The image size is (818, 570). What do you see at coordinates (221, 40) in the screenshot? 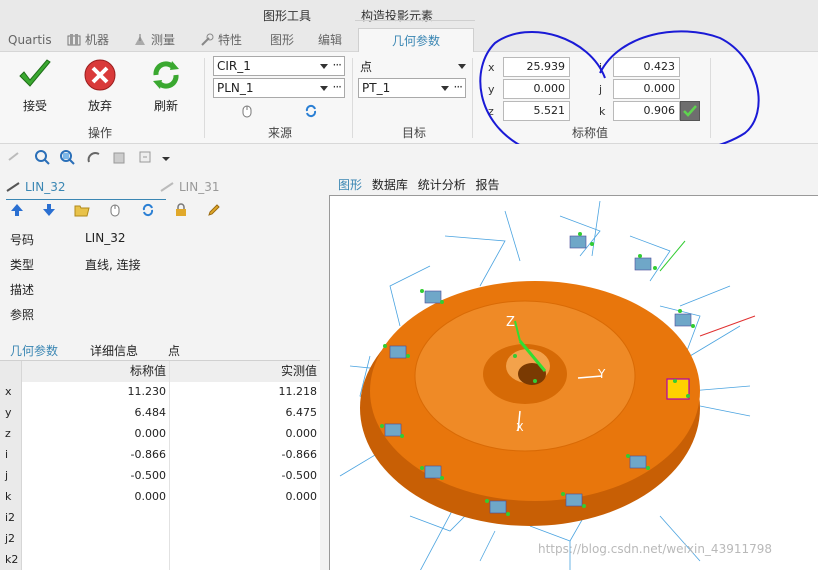
I see `tab-feature: 特性` at bounding box center [221, 40].